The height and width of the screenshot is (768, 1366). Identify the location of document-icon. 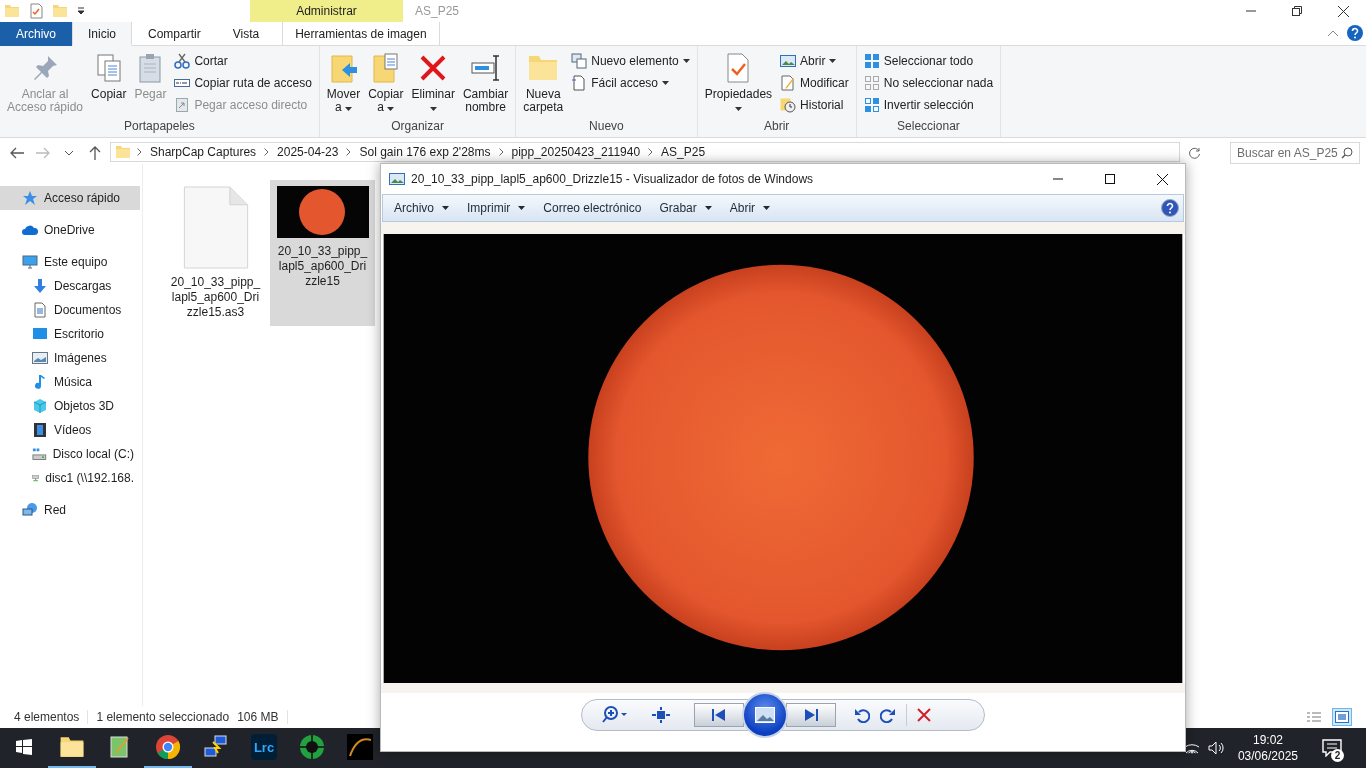
(579, 83).